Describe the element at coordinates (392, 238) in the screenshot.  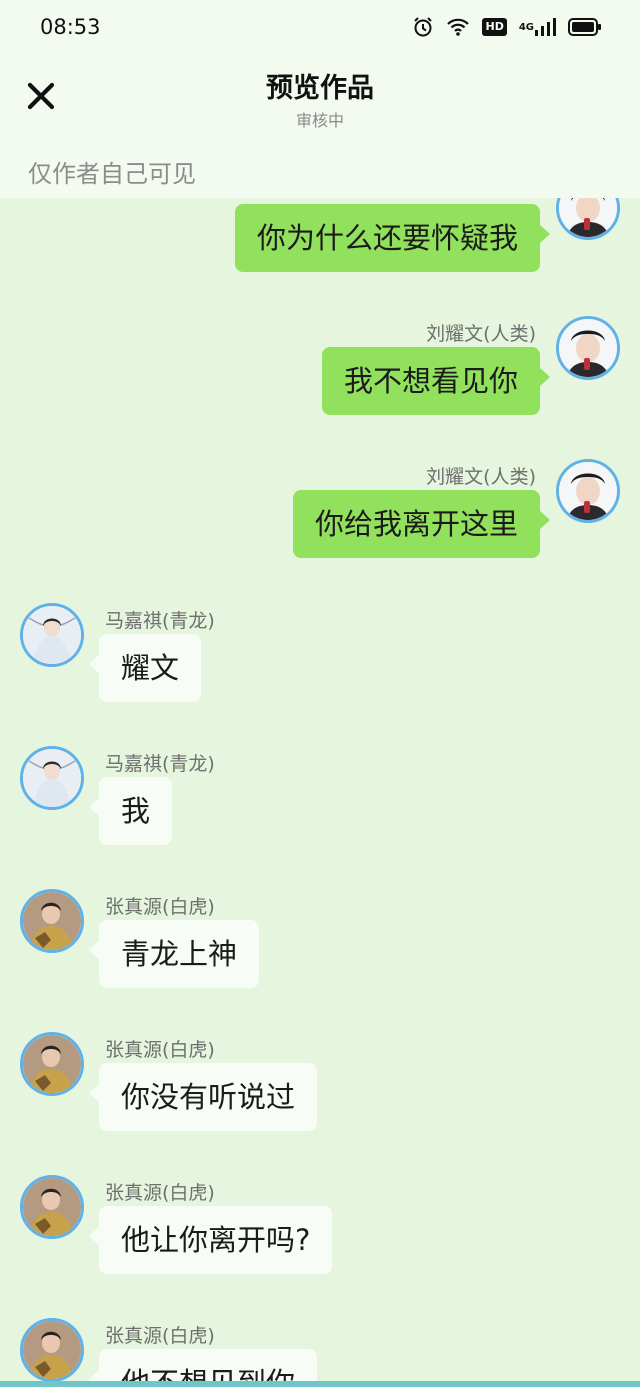
I see `message-bubble: 你为什么还要怀疑我` at that location.